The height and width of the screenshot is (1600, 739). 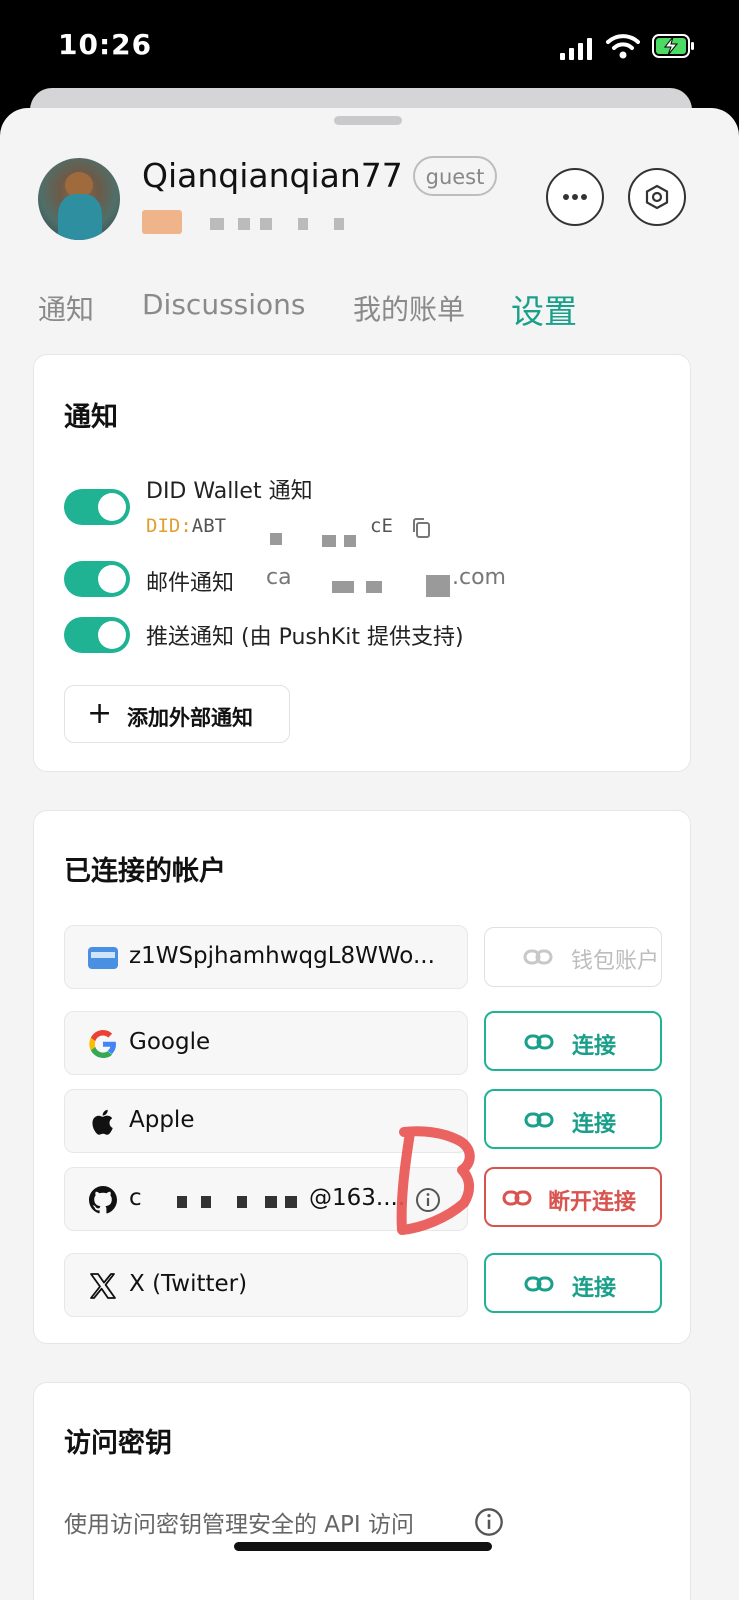 What do you see at coordinates (105, 44) in the screenshot?
I see `status-time: 10:26` at bounding box center [105, 44].